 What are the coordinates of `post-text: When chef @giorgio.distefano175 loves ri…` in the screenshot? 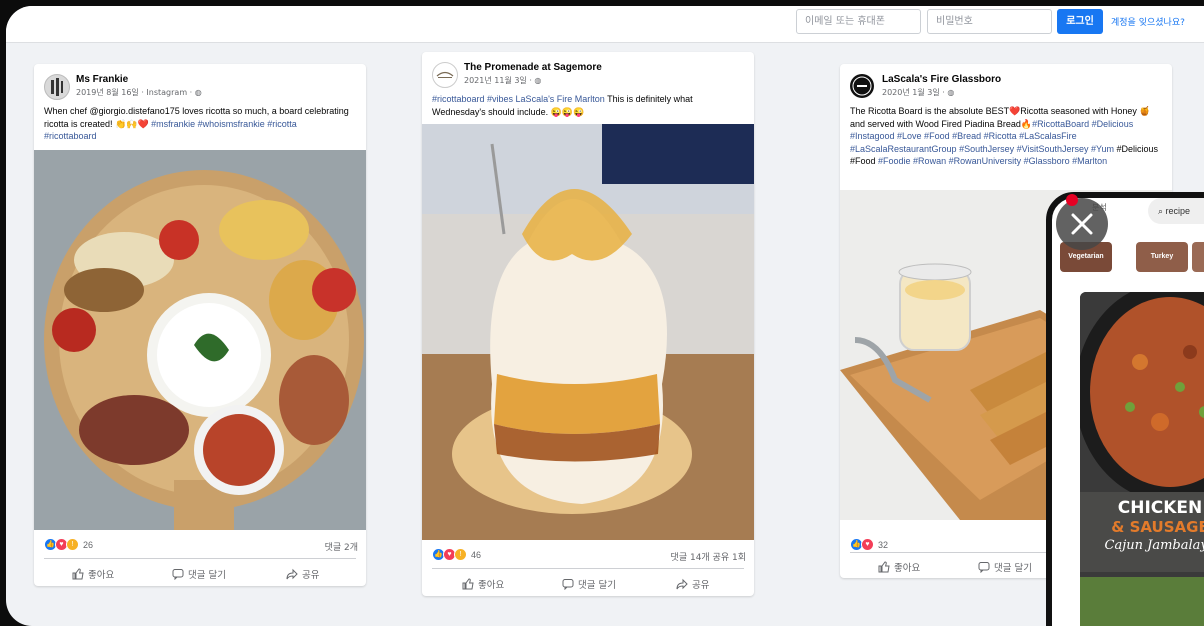 It's located at (196, 124).